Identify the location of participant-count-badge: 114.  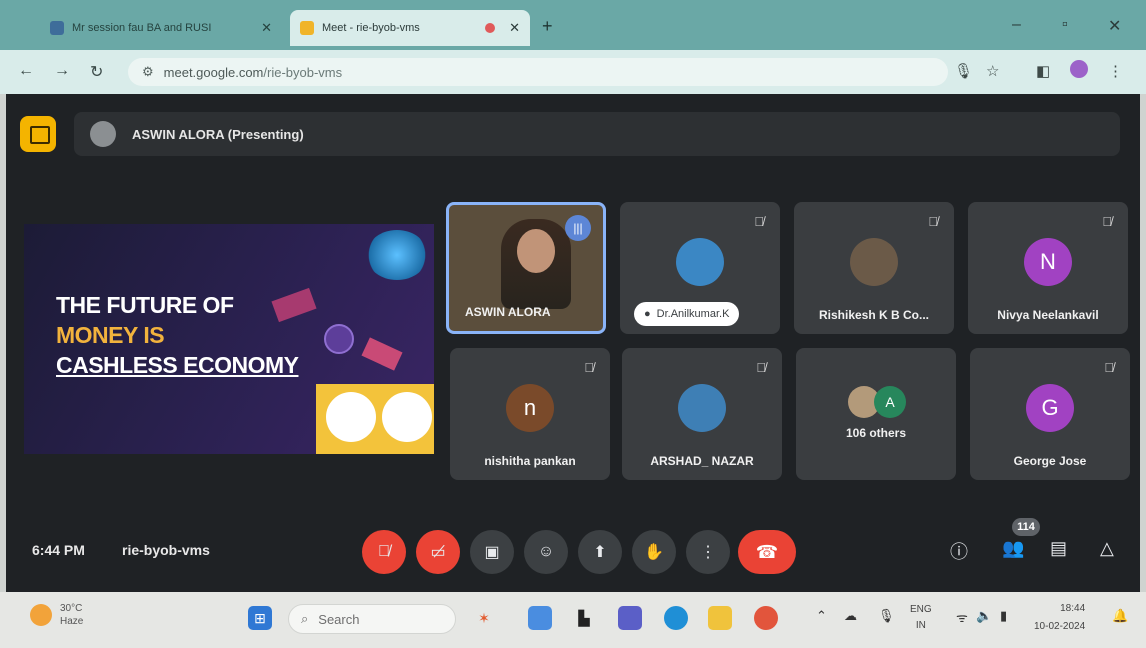
(1026, 527).